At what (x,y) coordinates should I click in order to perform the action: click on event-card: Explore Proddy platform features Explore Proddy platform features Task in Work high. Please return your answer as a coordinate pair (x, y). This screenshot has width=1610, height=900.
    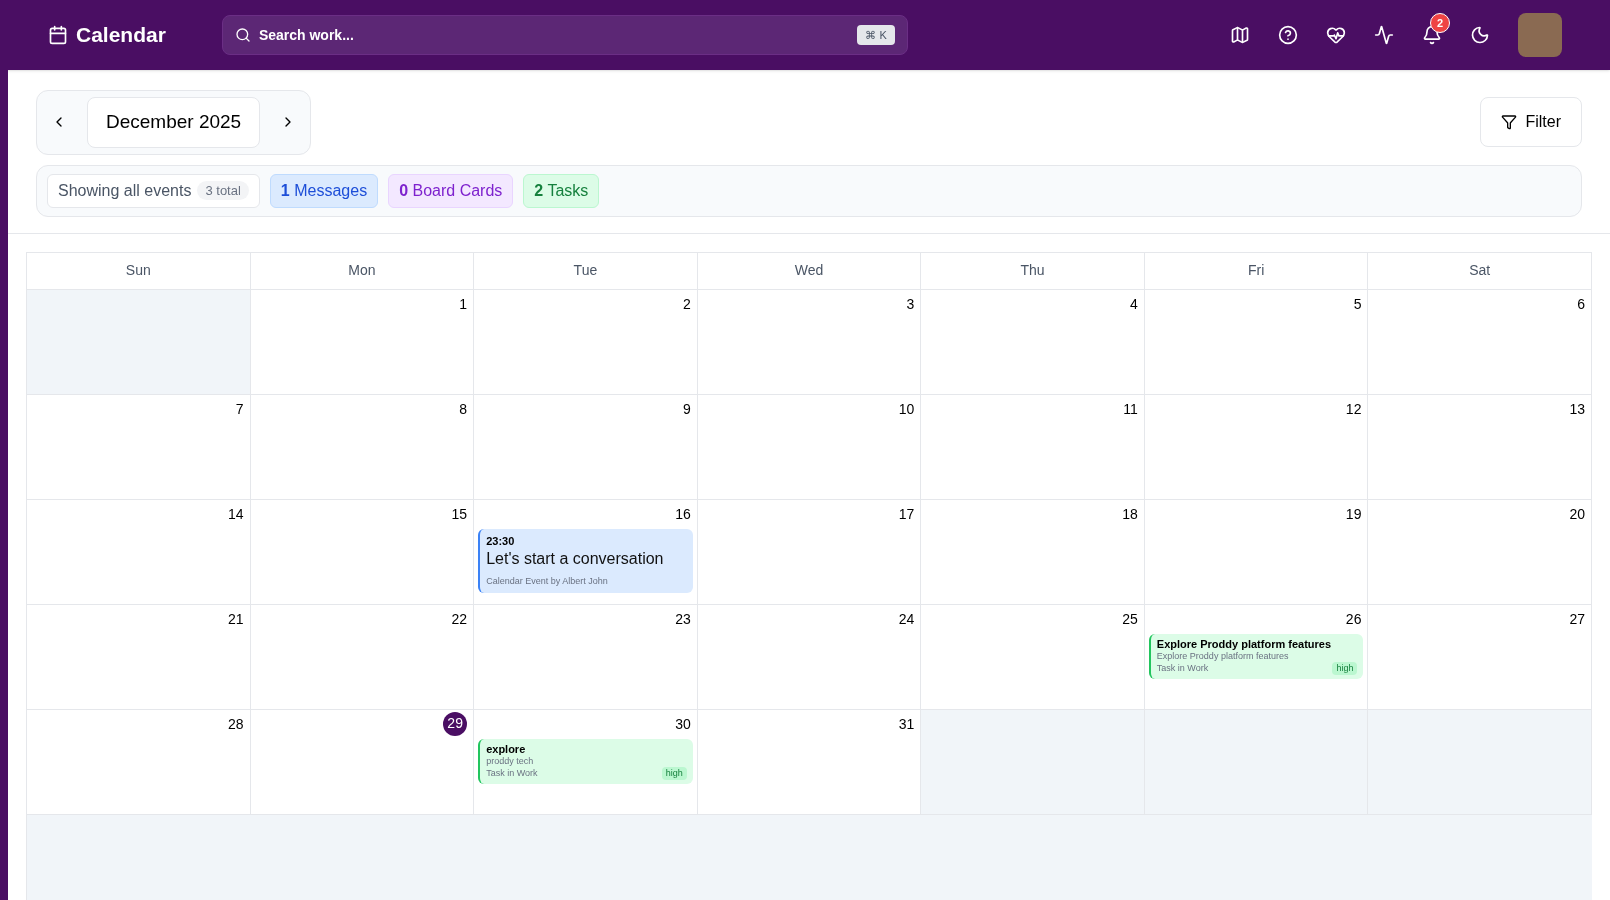
    Looking at the image, I should click on (1256, 656).